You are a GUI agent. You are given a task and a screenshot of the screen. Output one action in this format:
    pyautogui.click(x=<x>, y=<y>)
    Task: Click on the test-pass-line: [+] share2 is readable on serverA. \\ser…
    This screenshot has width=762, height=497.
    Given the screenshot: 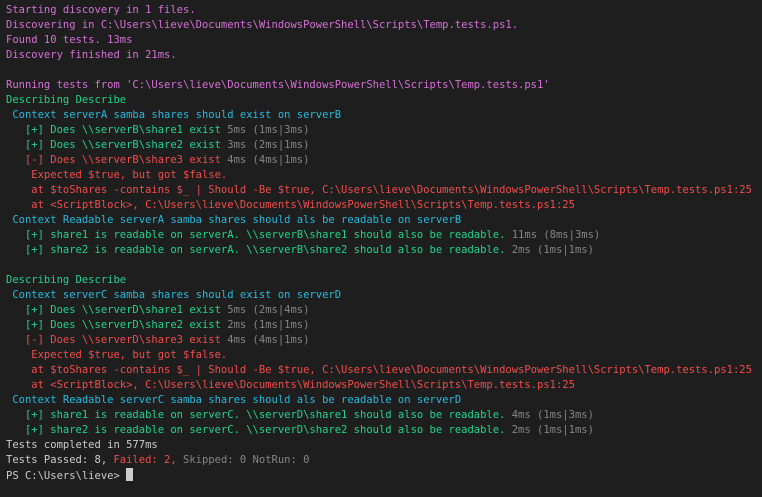 What is the action you would take?
    pyautogui.click(x=384, y=250)
    